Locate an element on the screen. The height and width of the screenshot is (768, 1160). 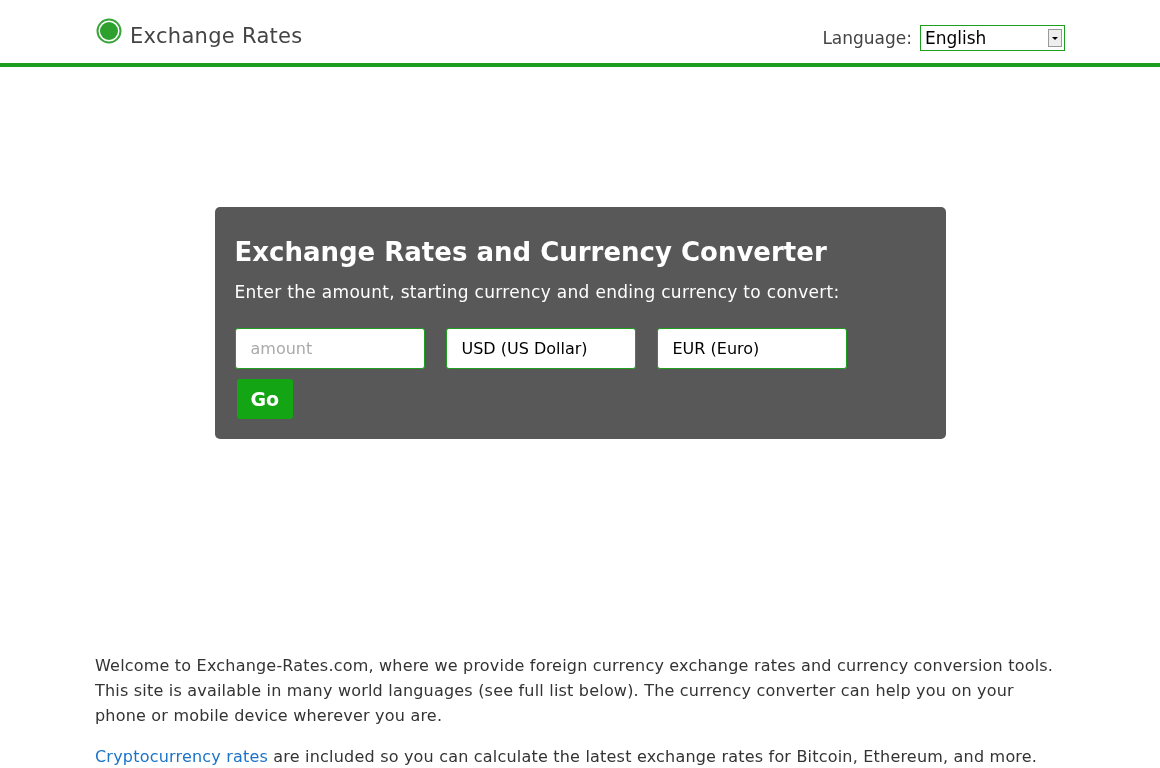
logo-icon is located at coordinates (109, 30).